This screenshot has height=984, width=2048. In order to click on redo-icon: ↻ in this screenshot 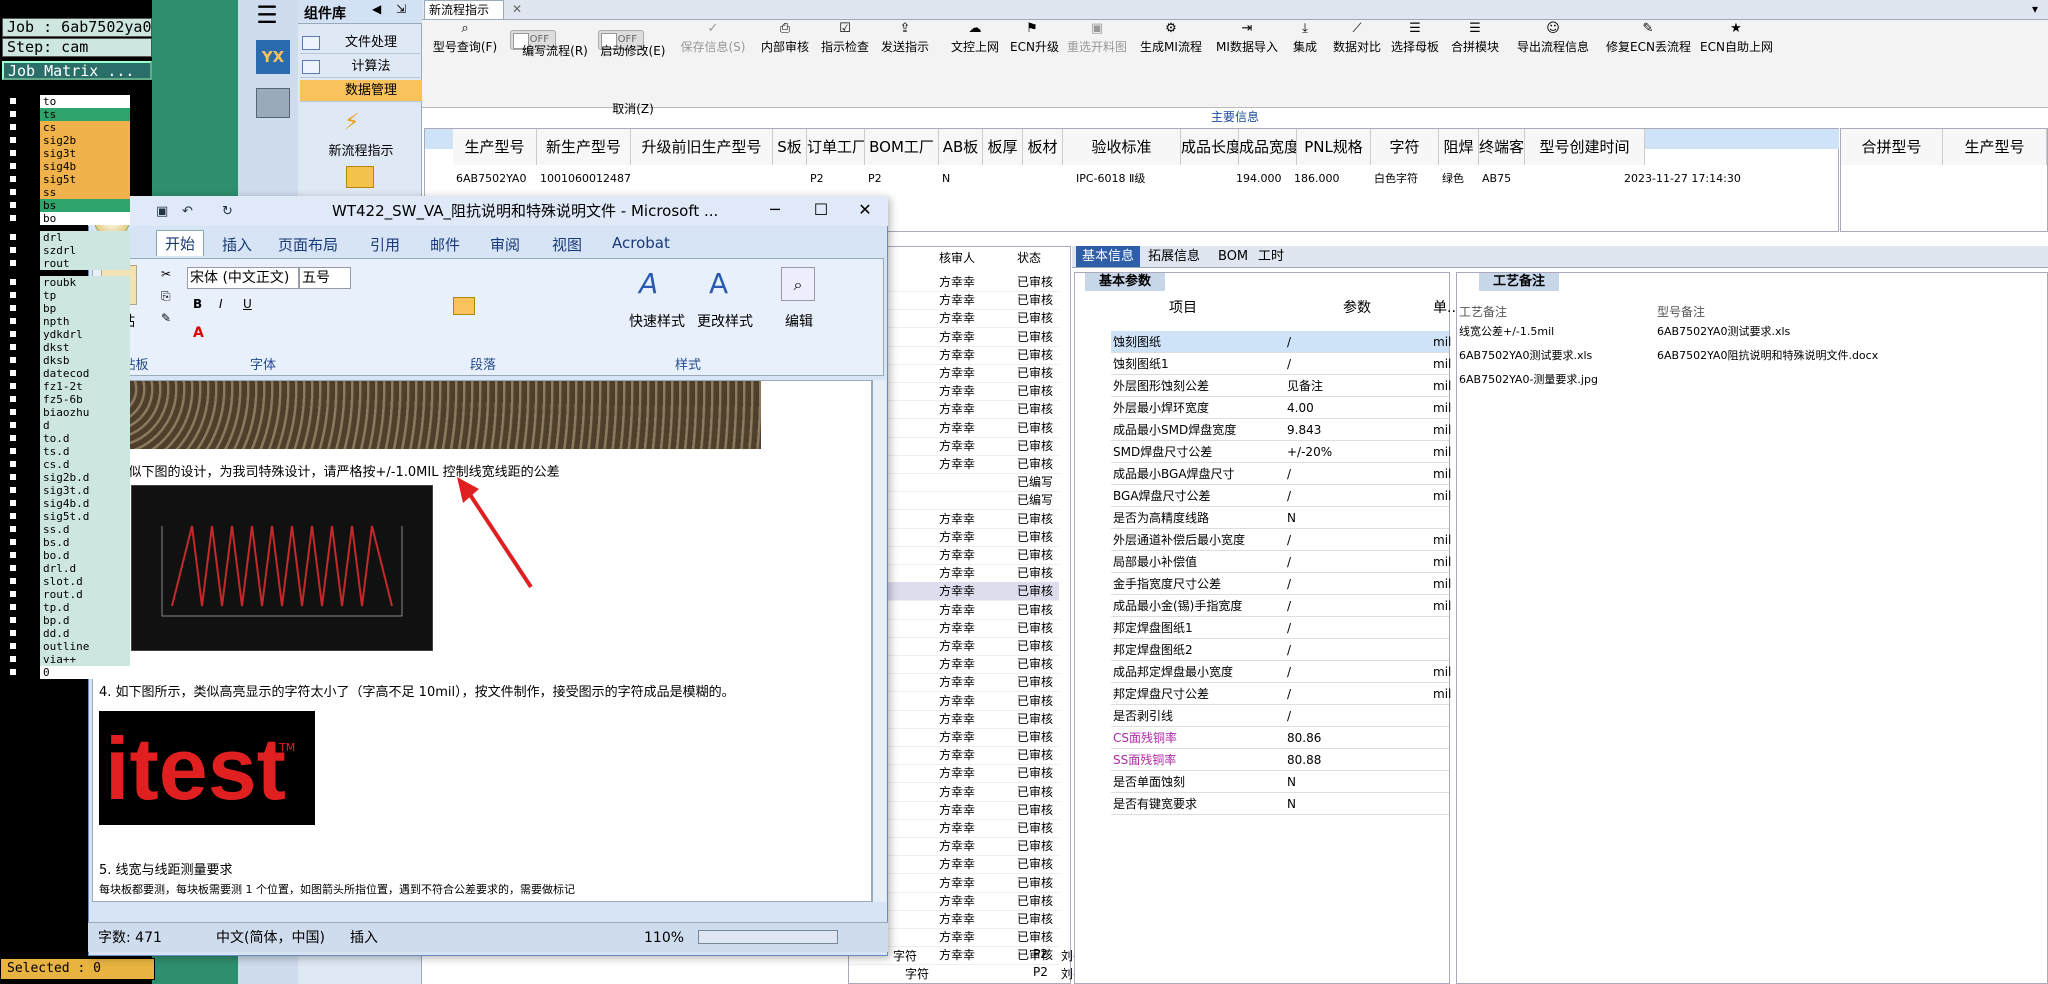, I will do `click(227, 211)`.